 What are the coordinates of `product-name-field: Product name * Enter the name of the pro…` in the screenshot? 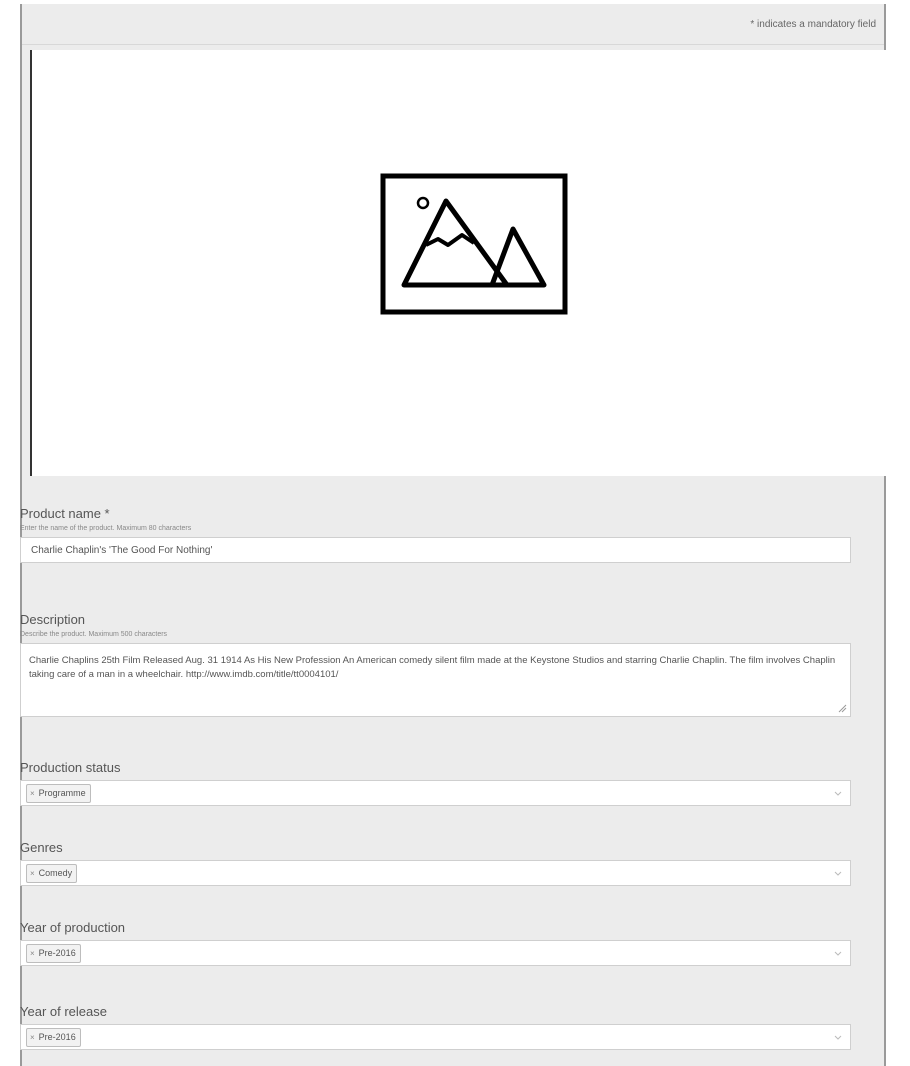 It's located at (435, 534).